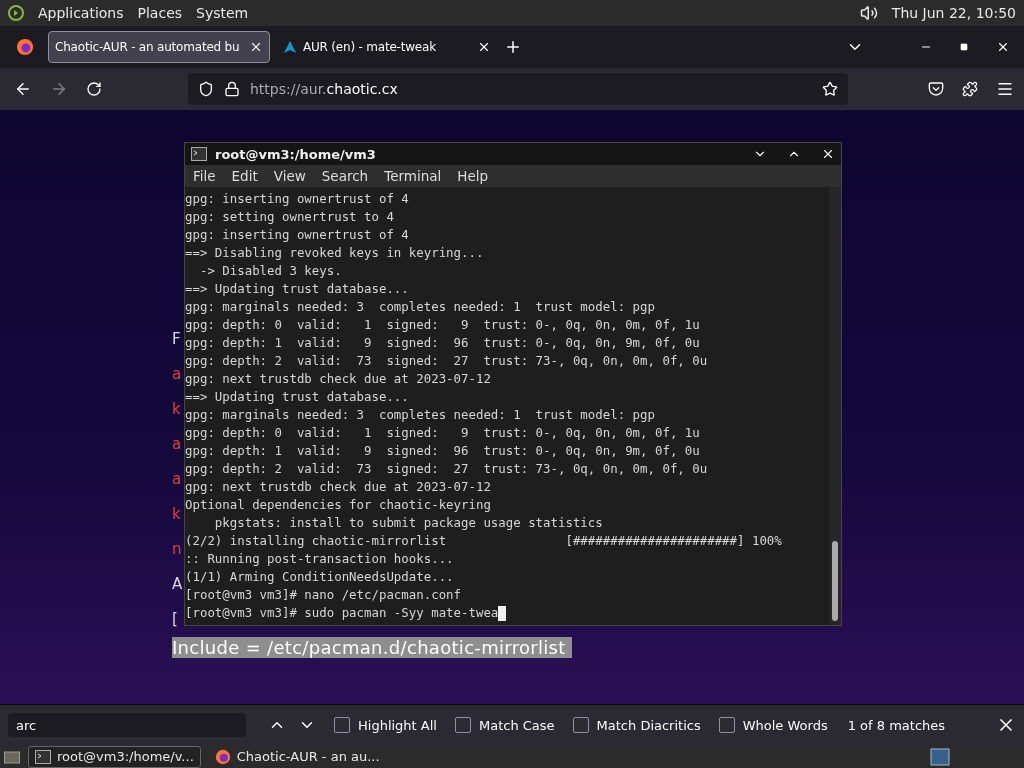 The height and width of the screenshot is (768, 1024). What do you see at coordinates (936, 89) in the screenshot?
I see `pocket-icon` at bounding box center [936, 89].